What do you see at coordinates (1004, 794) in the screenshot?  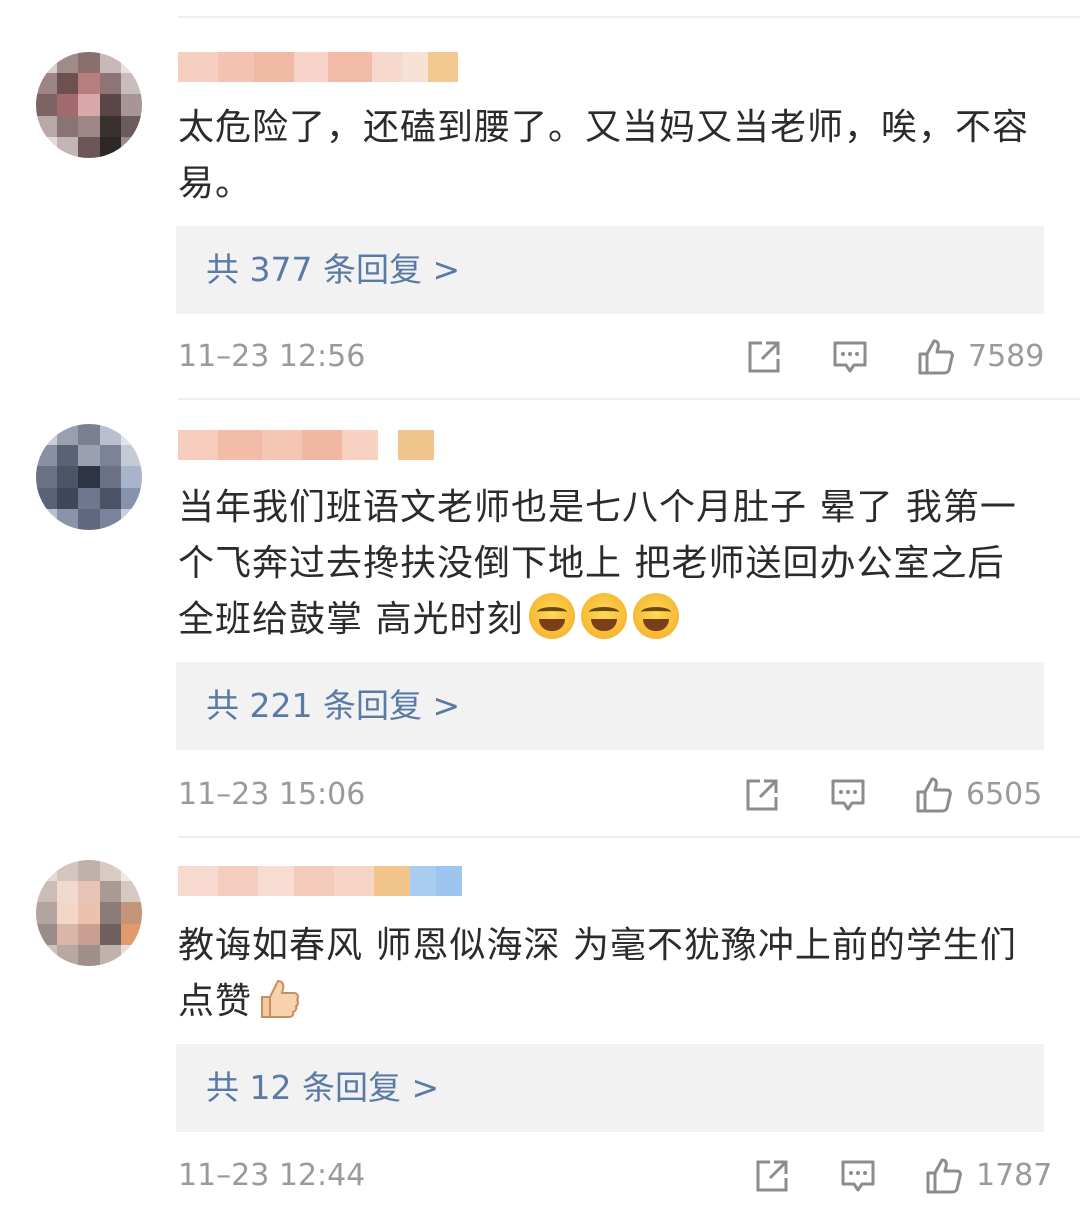 I see `like-count: 6505` at bounding box center [1004, 794].